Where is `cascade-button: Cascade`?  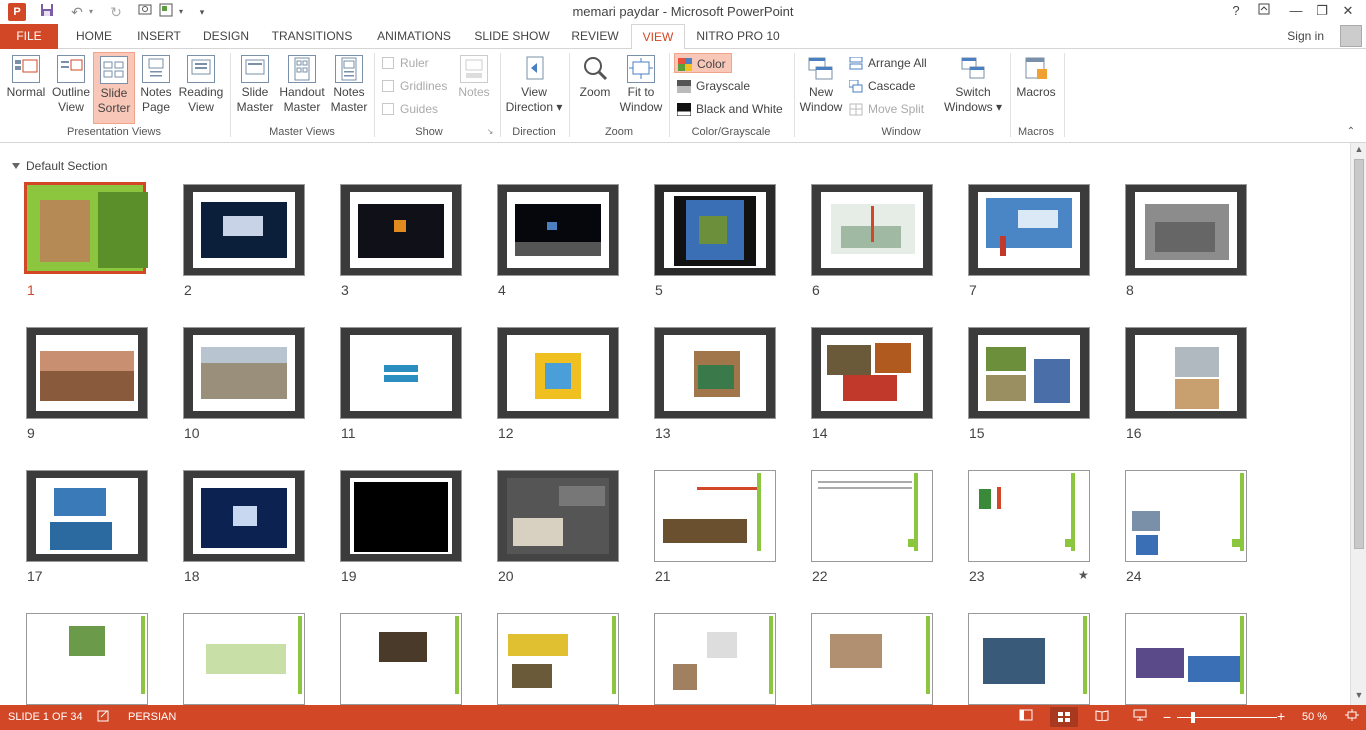
cascade-button: Cascade is located at coordinates (880, 86).